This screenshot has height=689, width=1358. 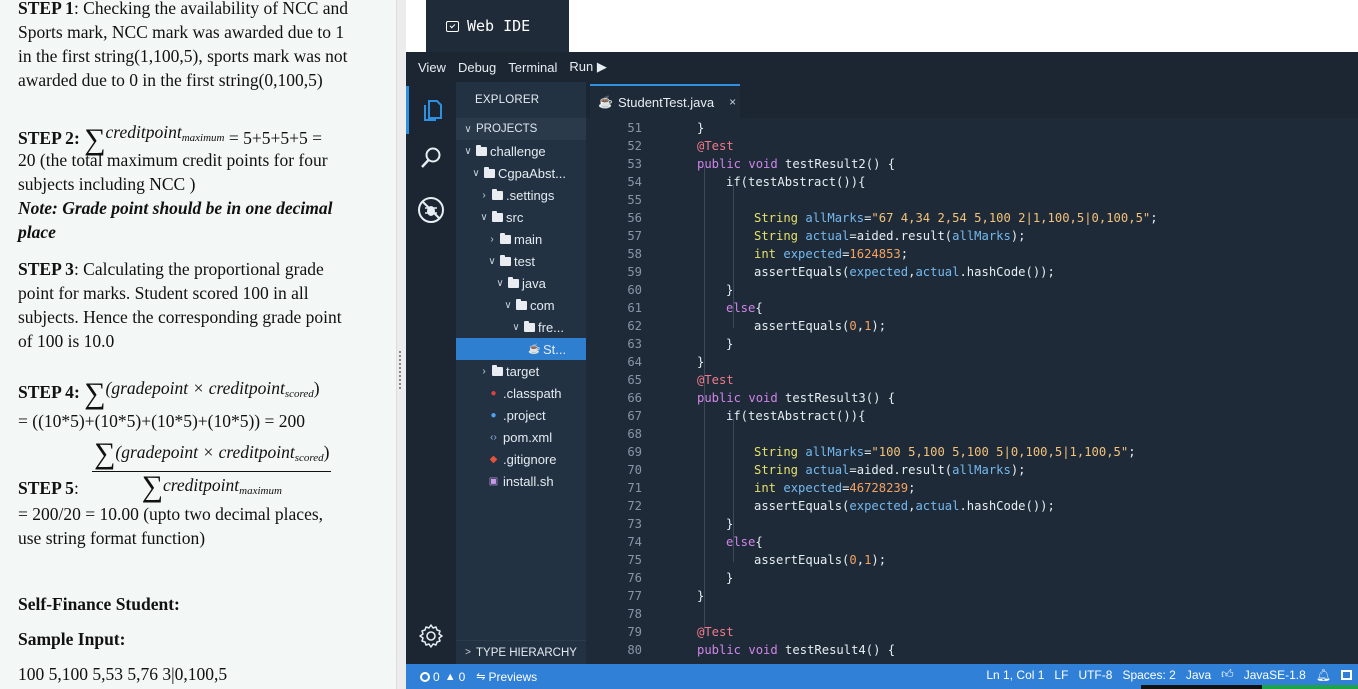 I want to click on projects-section-header: ∨ PROJECTS, so click(x=521, y=129).